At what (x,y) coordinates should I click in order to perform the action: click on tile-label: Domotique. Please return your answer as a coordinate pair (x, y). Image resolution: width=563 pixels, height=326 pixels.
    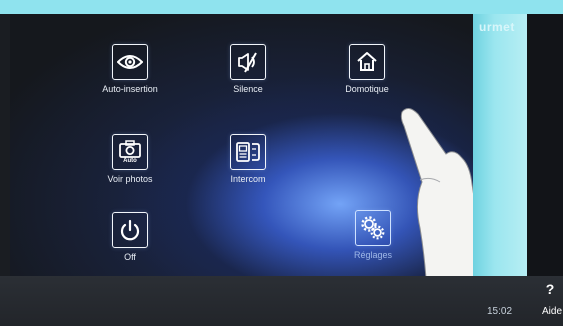
    Looking at the image, I should click on (367, 89).